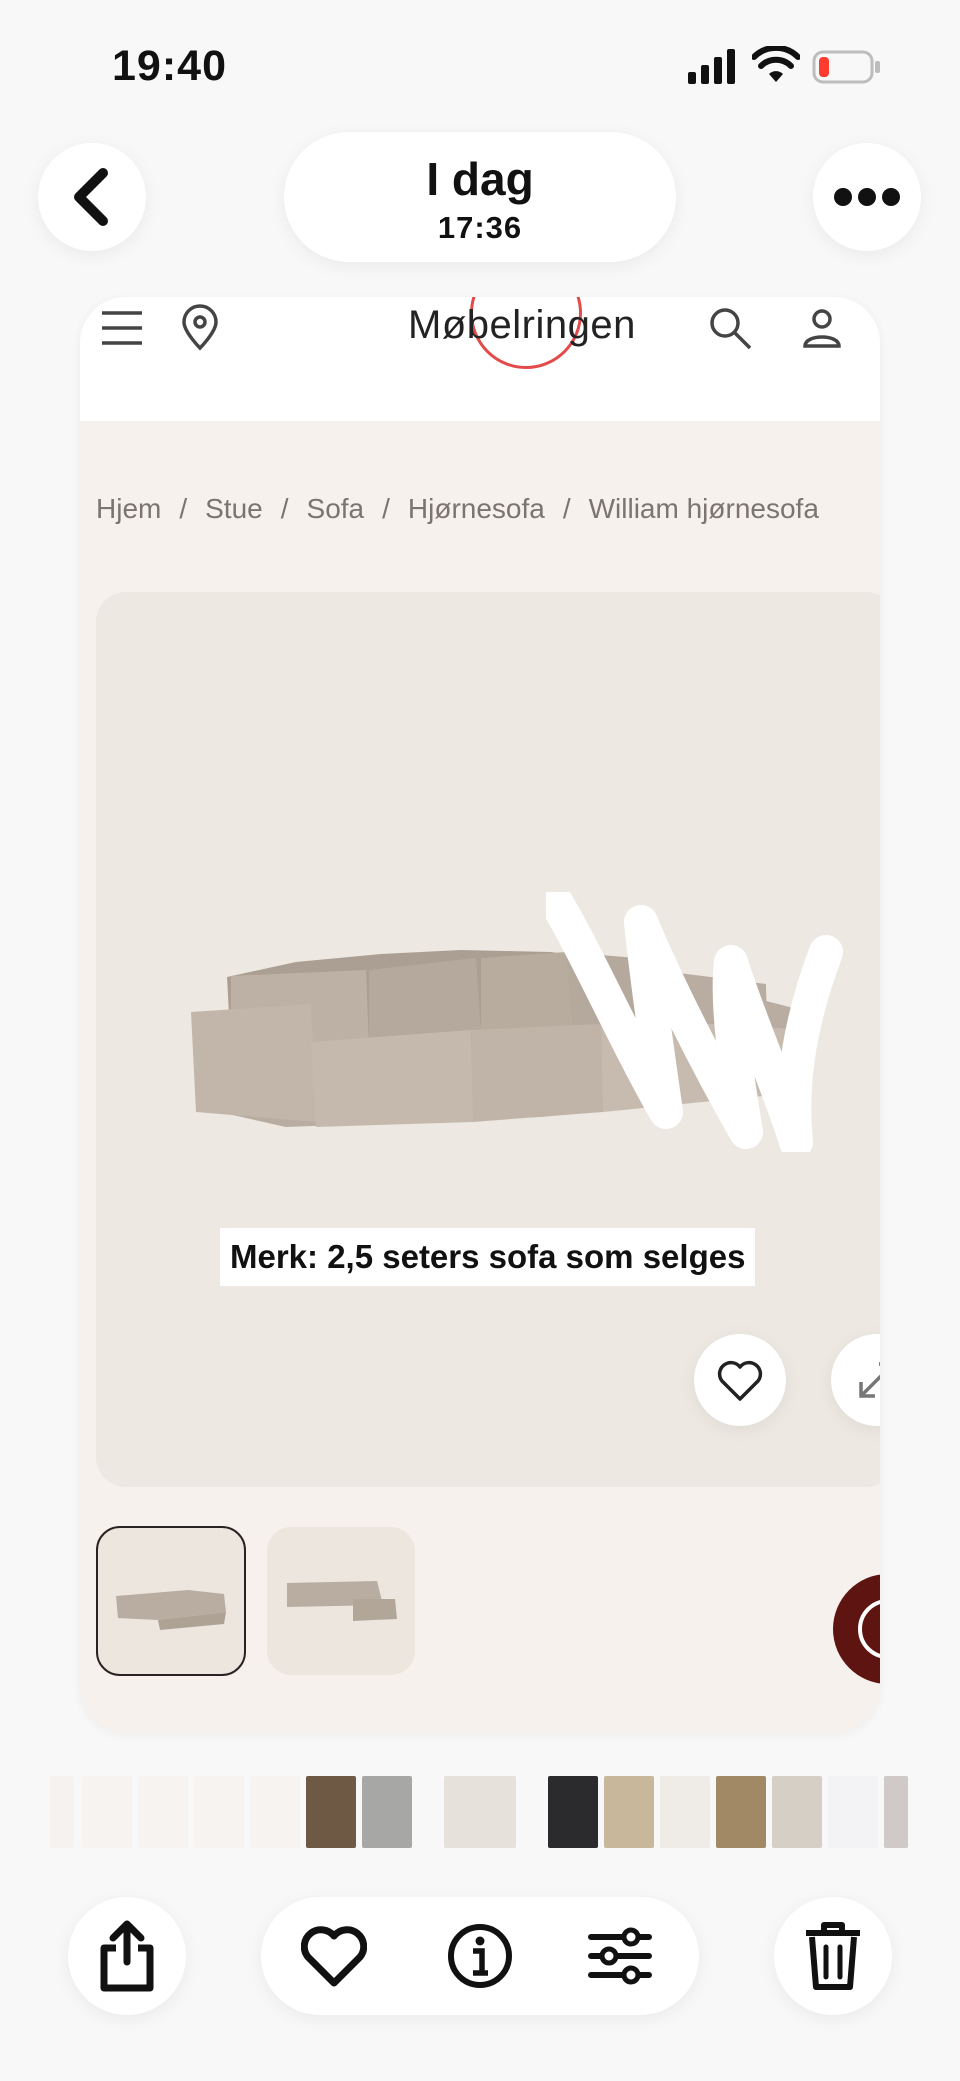  I want to click on share-icon, so click(127, 1956).